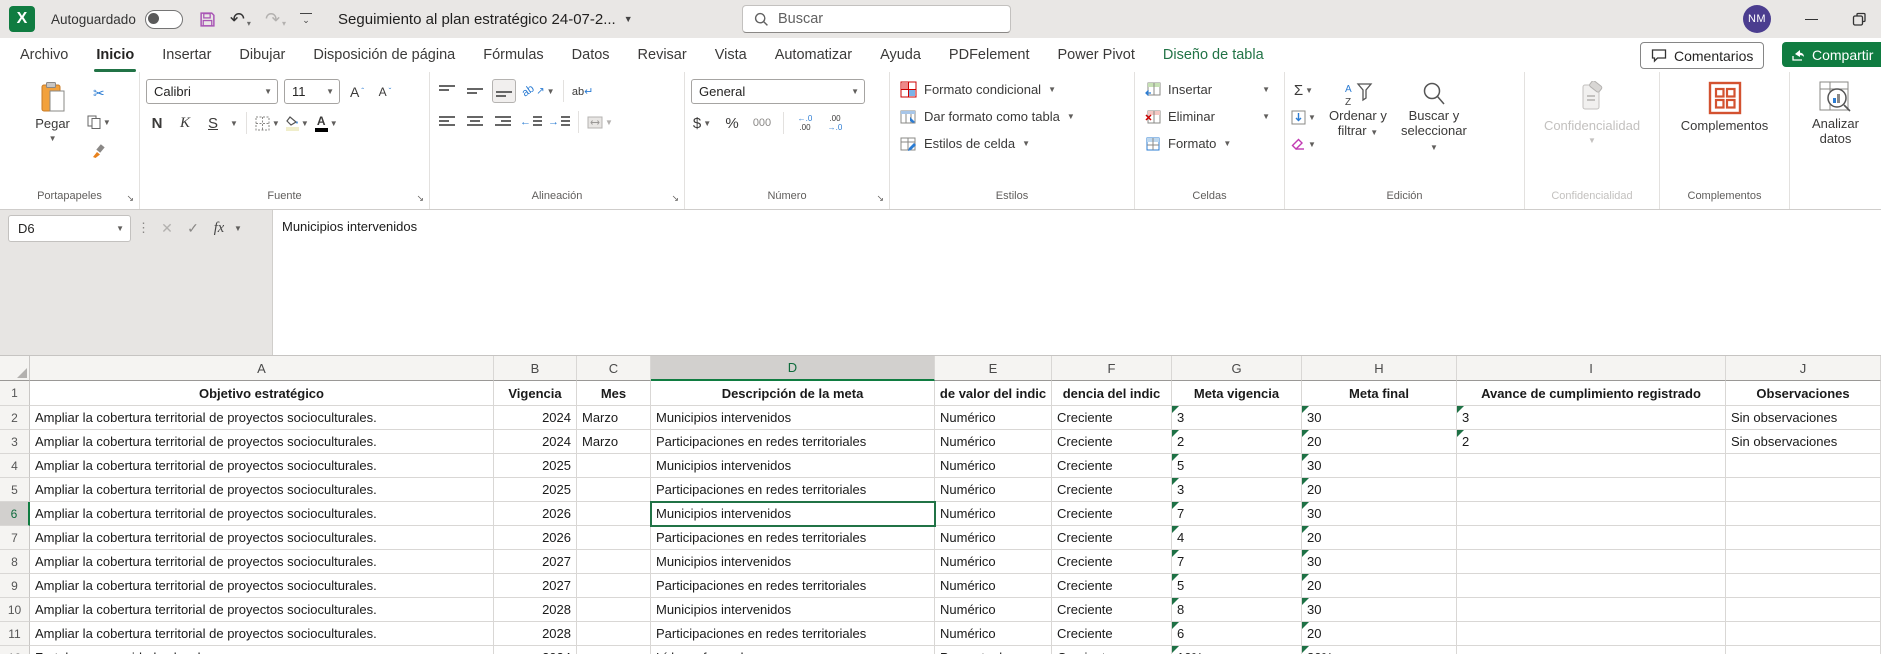 The image size is (1881, 654). Describe the element at coordinates (793, 634) in the screenshot. I see `cell-D11: Participaciones en redes territoriales` at that location.